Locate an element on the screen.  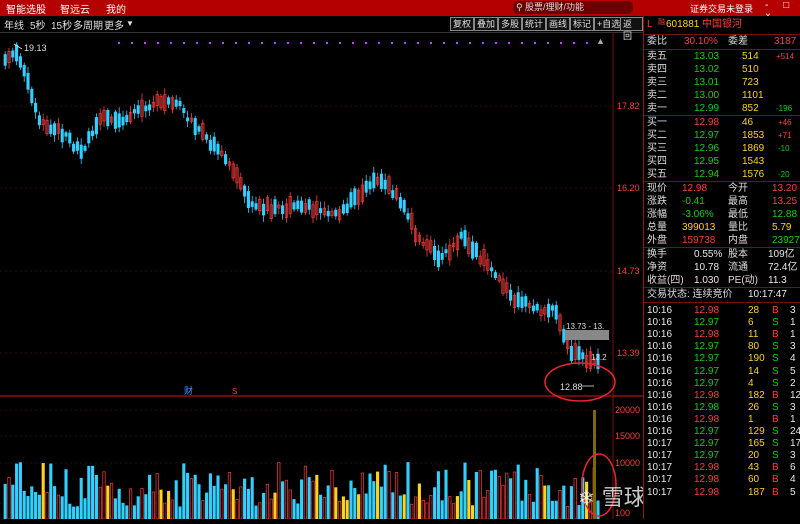
menu-smart-stock: 智能选股 is located at coordinates (26, 8).